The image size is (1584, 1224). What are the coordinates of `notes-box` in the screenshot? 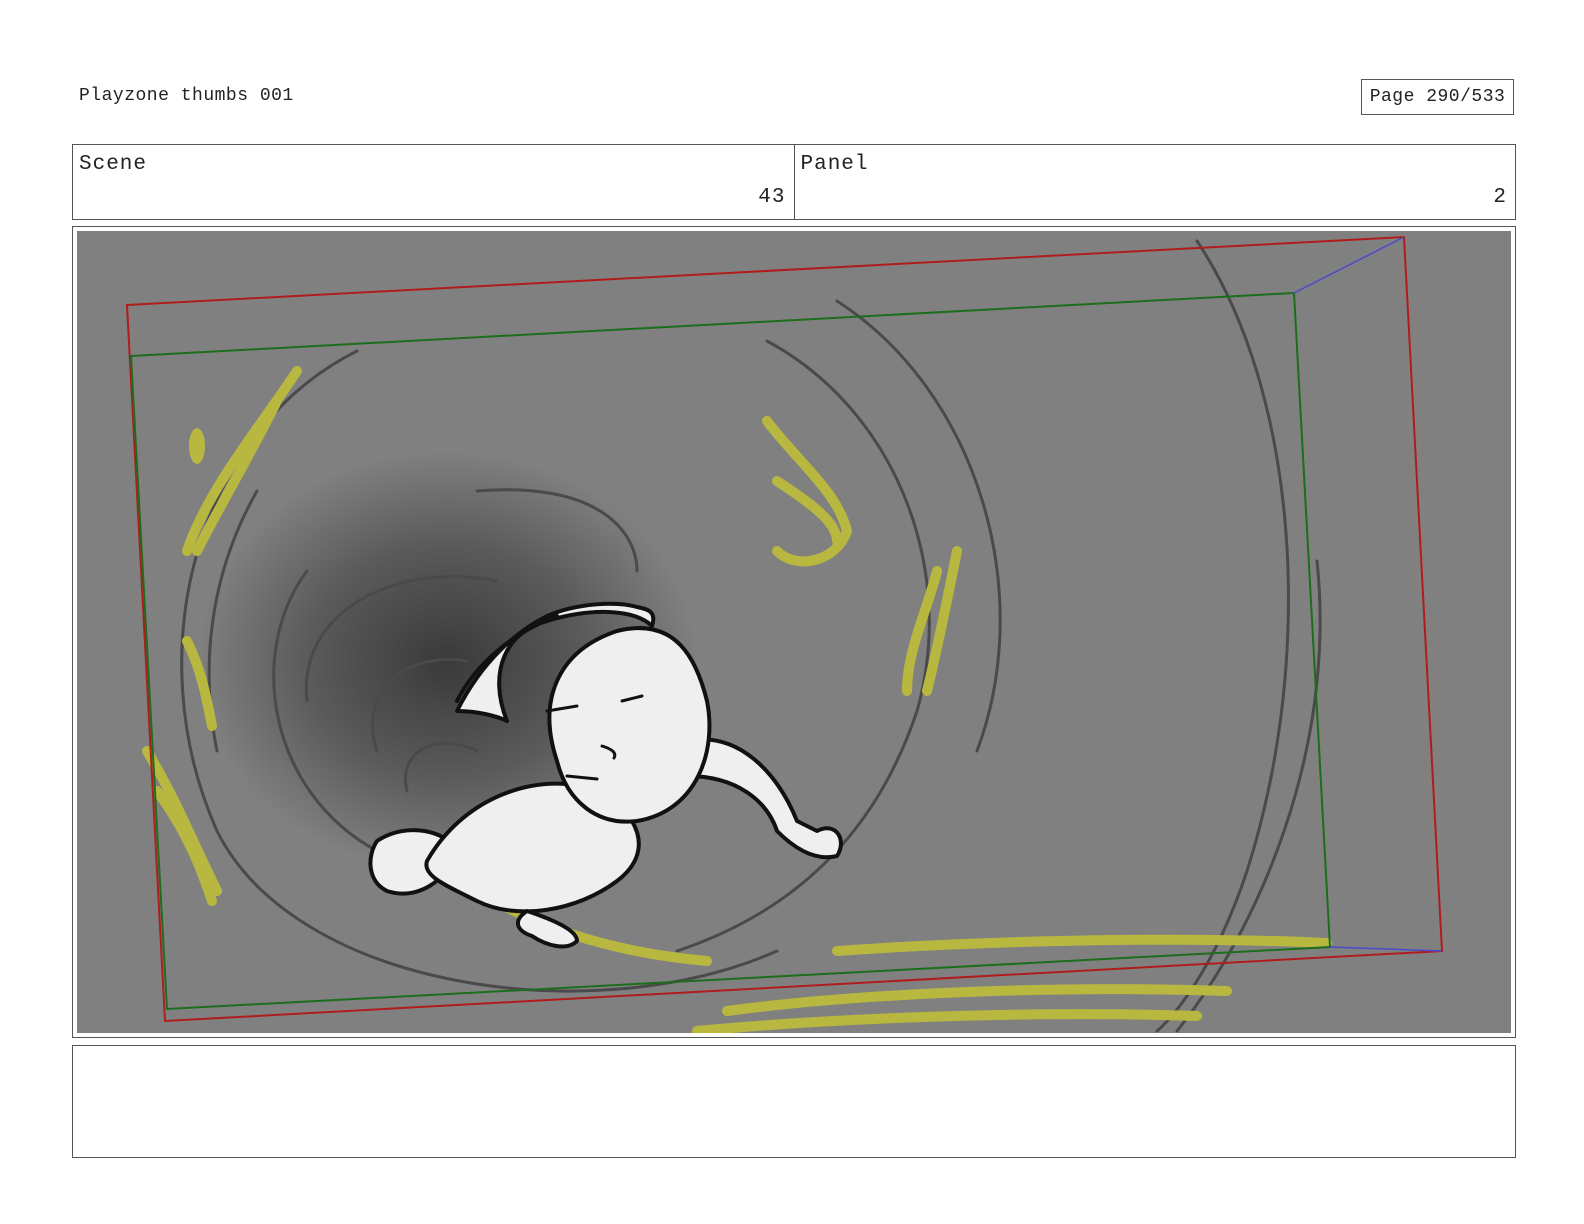 It's located at (794, 1101).